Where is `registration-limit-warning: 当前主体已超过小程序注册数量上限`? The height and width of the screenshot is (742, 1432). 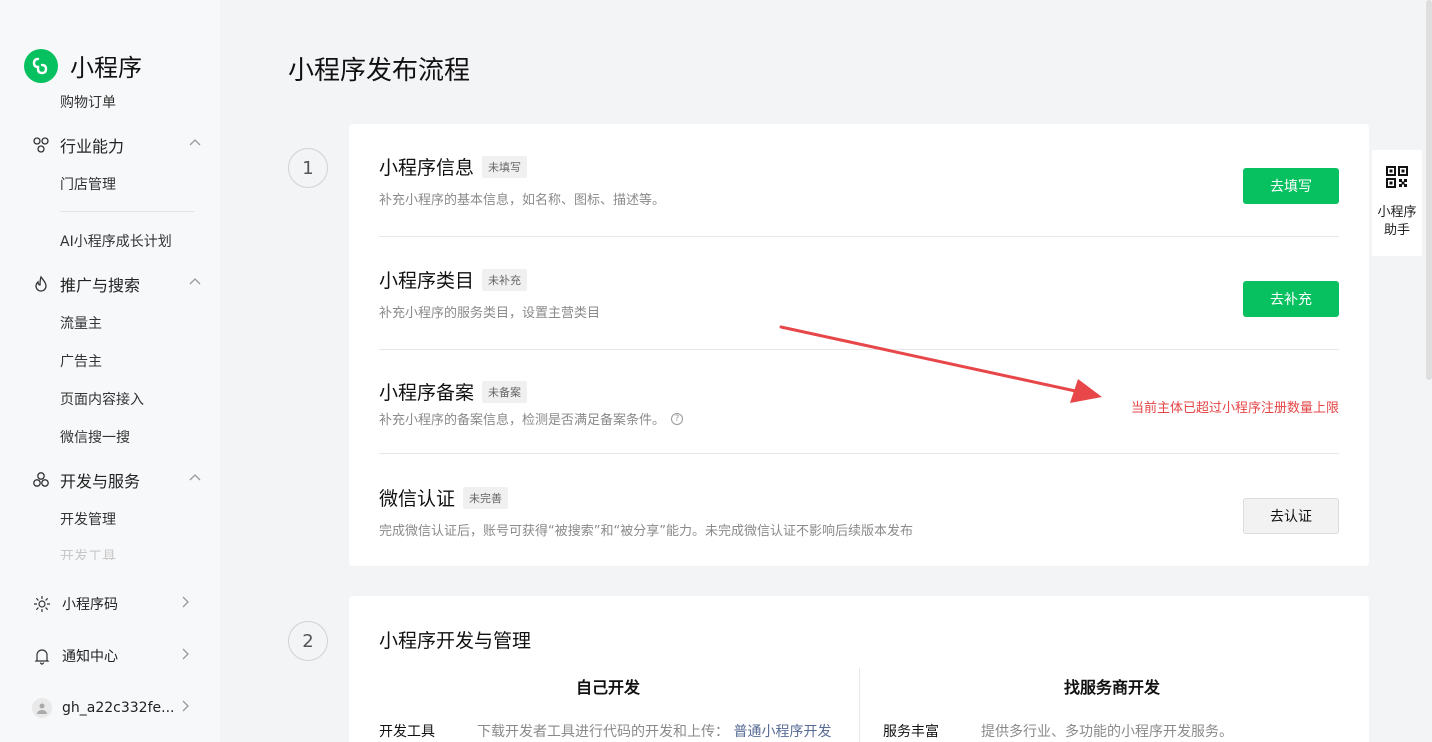
registration-limit-warning: 当前主体已超过小程序注册数量上限 is located at coordinates (1234, 408).